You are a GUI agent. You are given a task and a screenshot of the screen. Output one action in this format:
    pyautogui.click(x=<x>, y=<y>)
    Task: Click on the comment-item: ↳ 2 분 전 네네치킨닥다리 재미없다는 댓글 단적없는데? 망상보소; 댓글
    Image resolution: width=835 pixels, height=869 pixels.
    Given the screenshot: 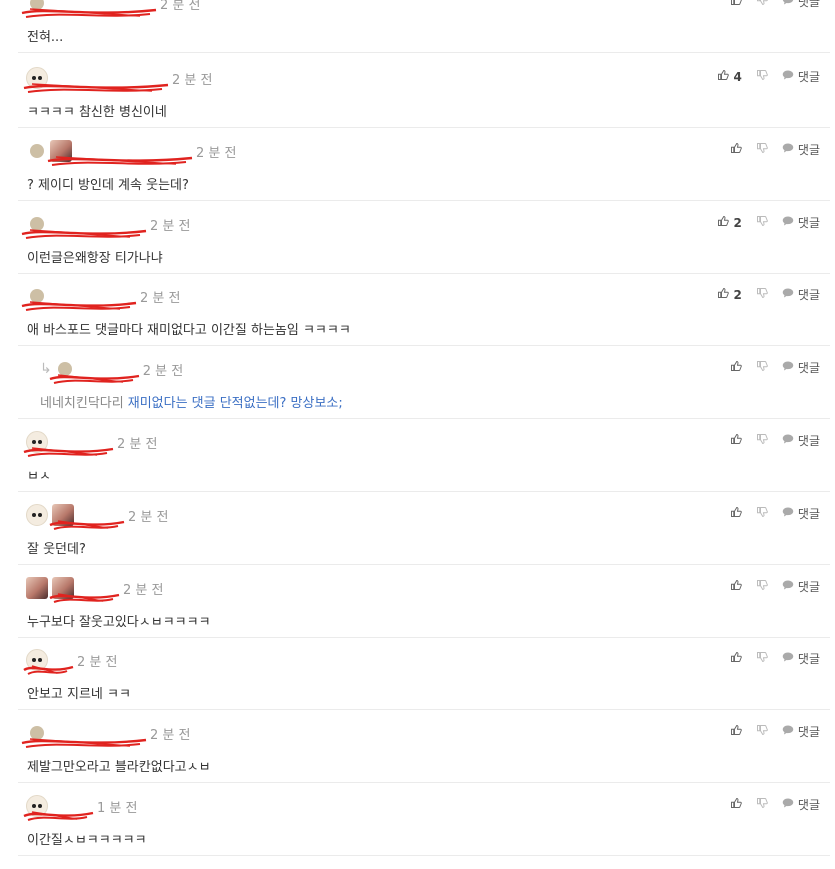 What is the action you would take?
    pyautogui.click(x=424, y=382)
    